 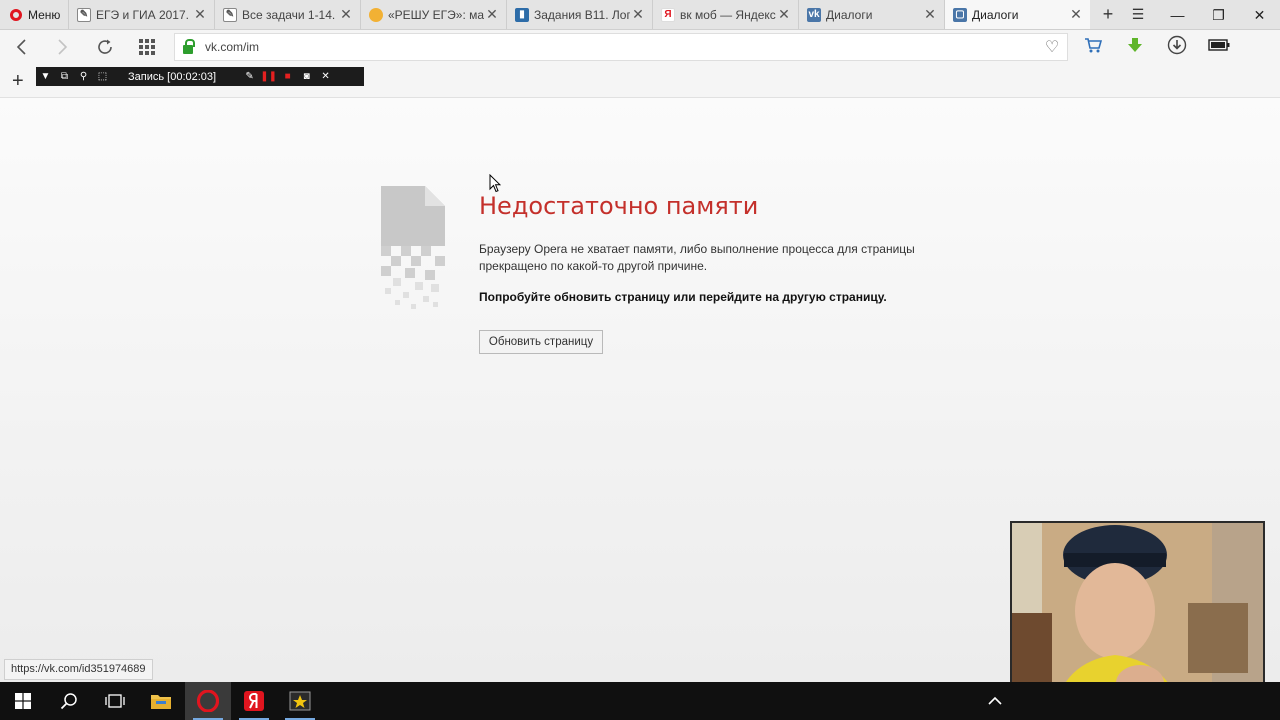 I want to click on tray-chevron-icon, so click(x=995, y=701).